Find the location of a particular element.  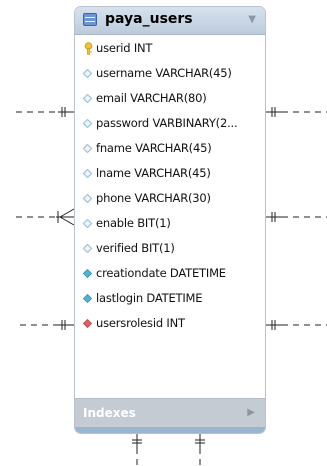

indexes-section: Indexes ▶ is located at coordinates (170, 413).